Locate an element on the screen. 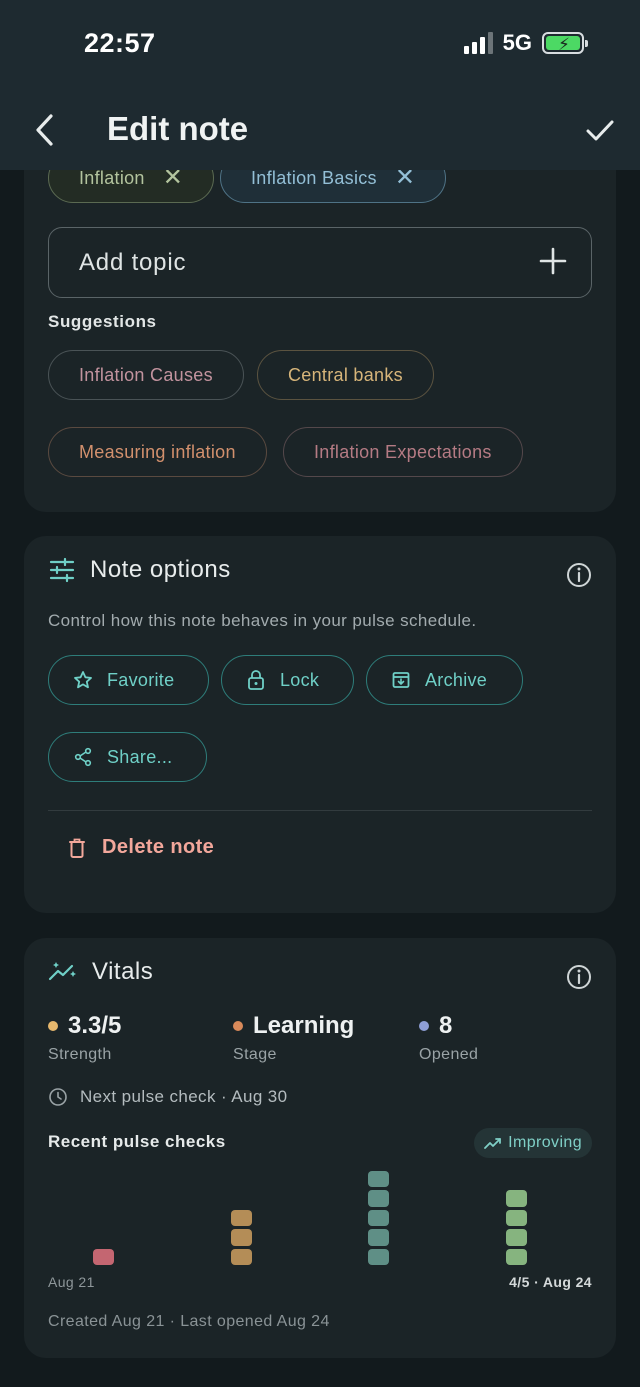  stat-strength: 3.3/5 Strength is located at coordinates (84, 1038).